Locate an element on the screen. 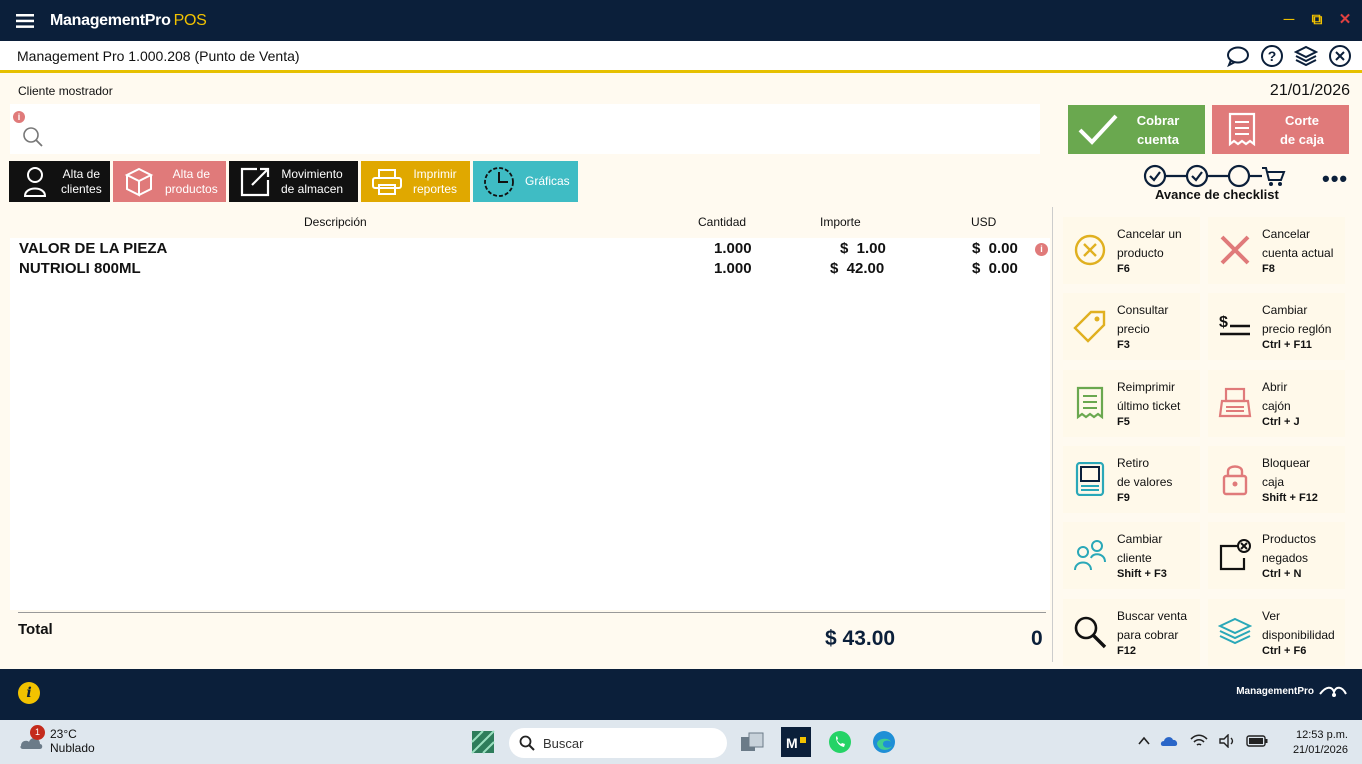 This screenshot has height=764, width=1362. shortcut-magnifier: Buscar venta para cobrar F12 is located at coordinates (1131, 632).